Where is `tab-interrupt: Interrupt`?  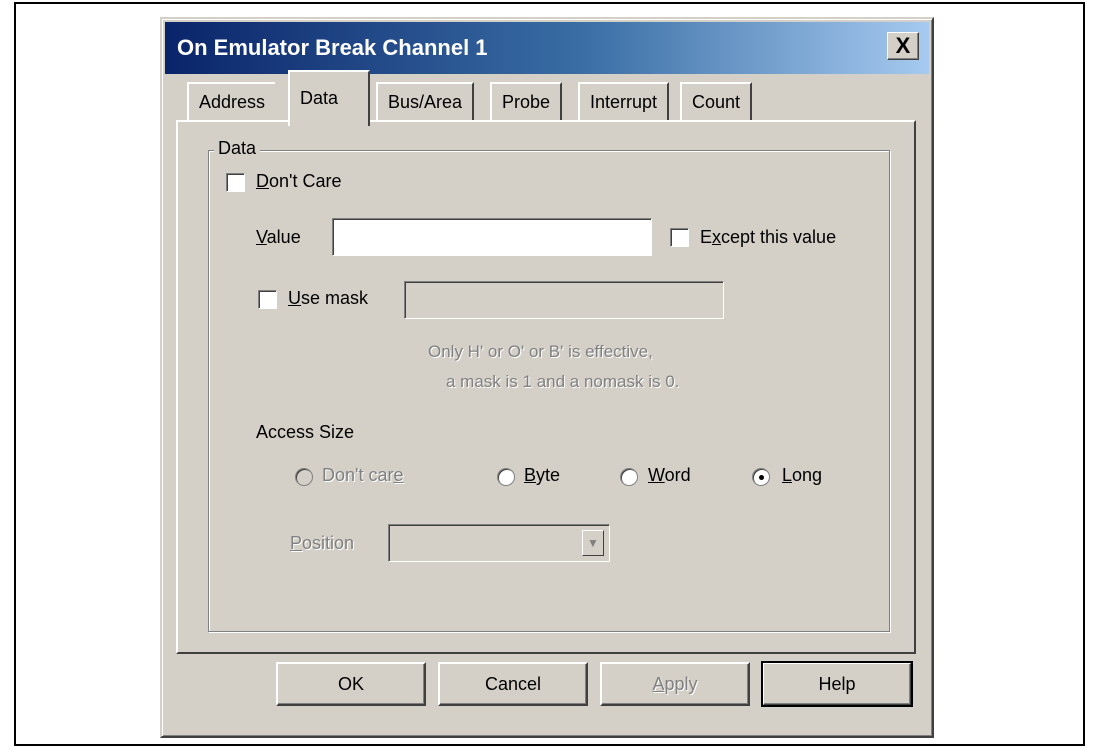
tab-interrupt: Interrupt is located at coordinates (624, 101).